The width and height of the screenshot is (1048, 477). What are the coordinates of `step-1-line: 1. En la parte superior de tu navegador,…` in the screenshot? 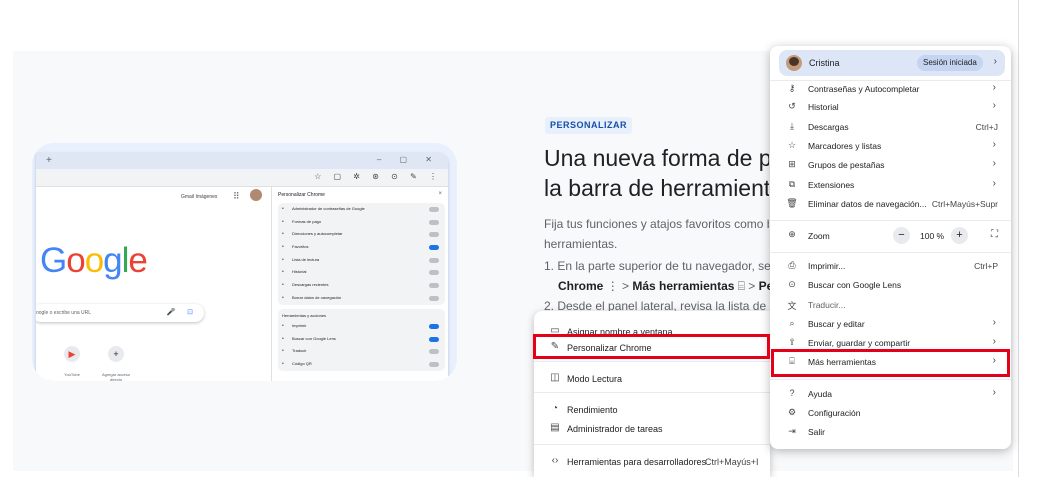 It's located at (658, 266).